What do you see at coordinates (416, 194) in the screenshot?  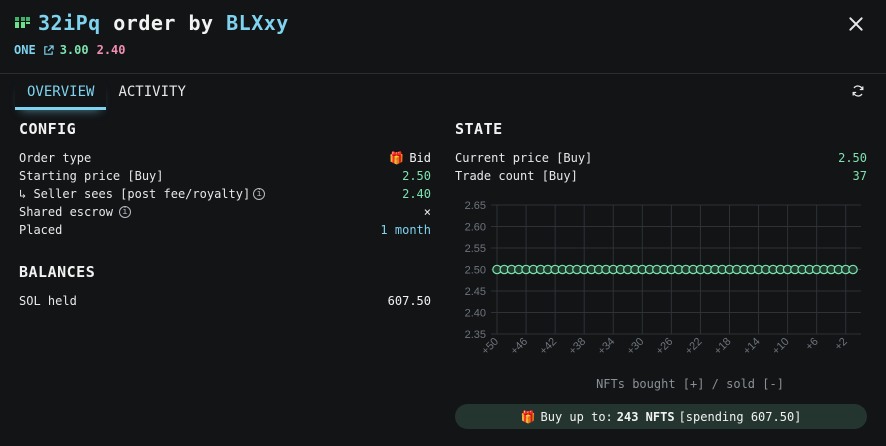 I see `seller-sees-value: 2.40` at bounding box center [416, 194].